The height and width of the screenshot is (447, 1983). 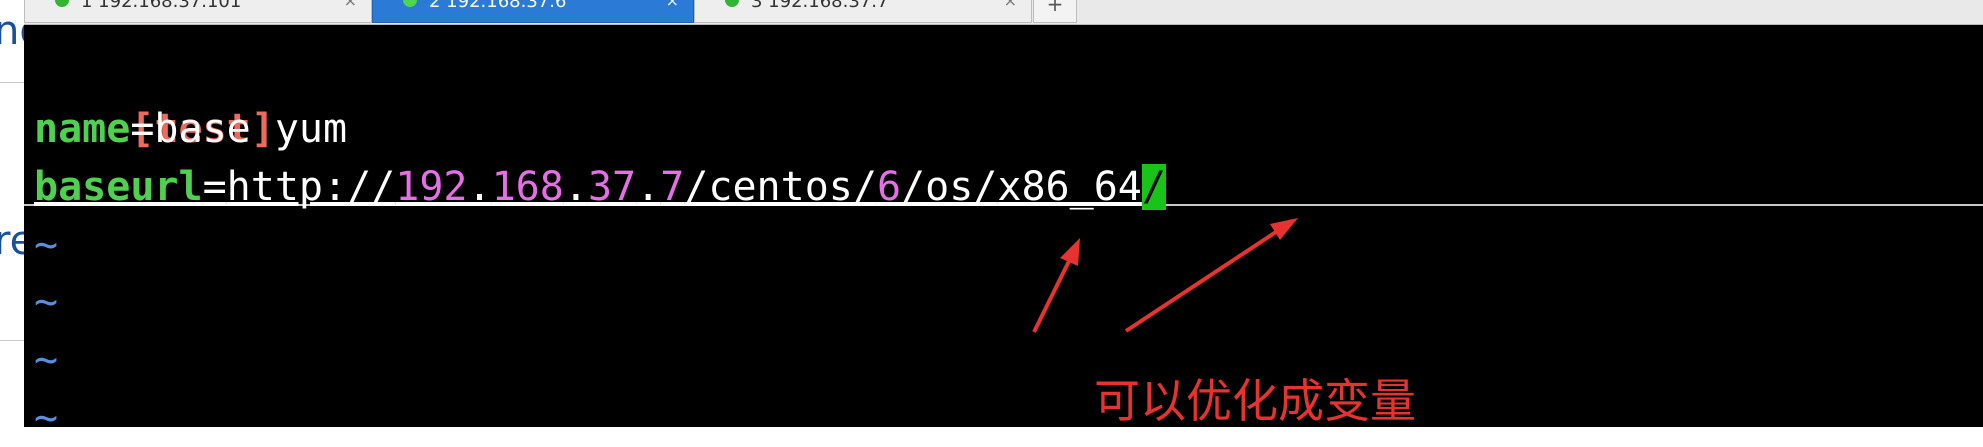 I want to click on annotation-label: 可以优化成变量, so click(x=1255, y=401).